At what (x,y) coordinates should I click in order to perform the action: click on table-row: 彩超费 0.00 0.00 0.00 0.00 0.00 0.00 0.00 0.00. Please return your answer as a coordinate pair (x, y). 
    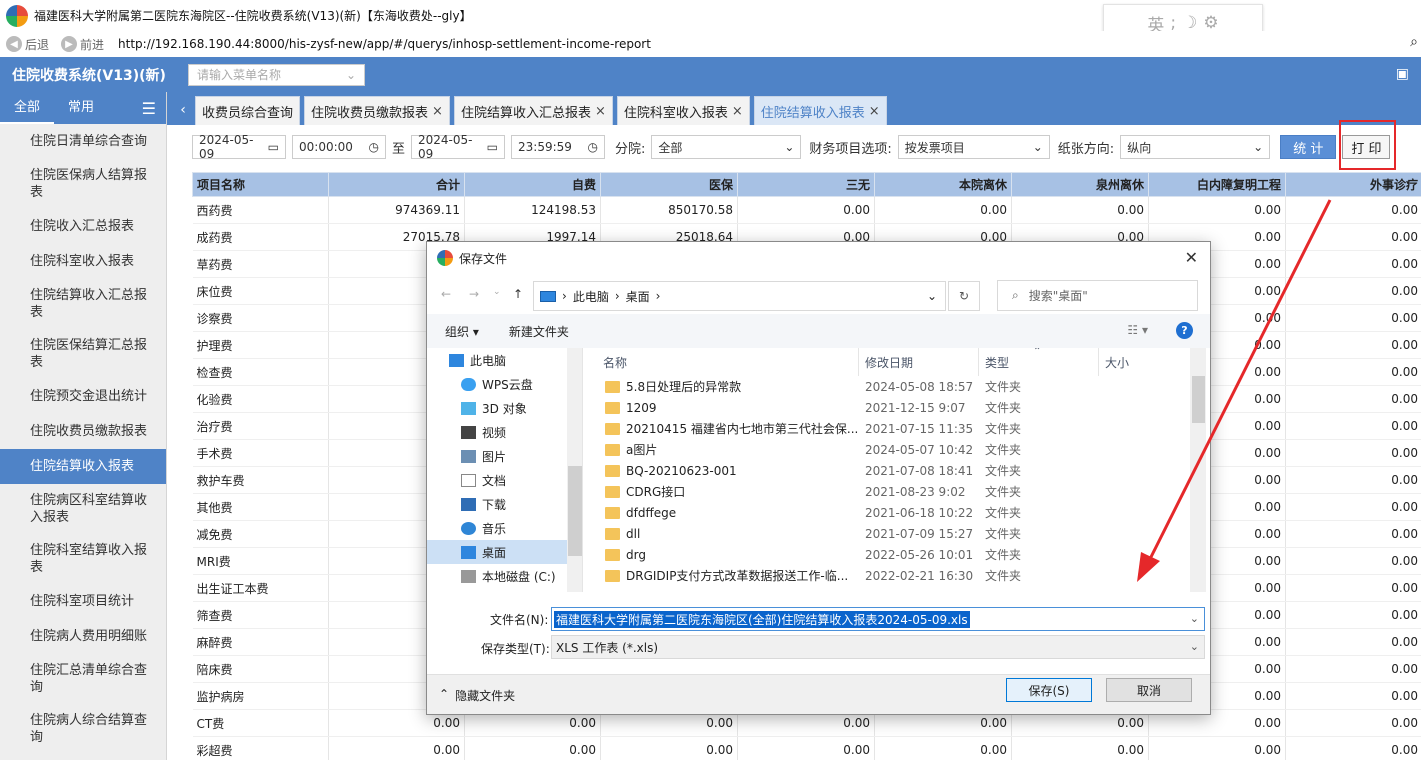
    Looking at the image, I should click on (806, 748).